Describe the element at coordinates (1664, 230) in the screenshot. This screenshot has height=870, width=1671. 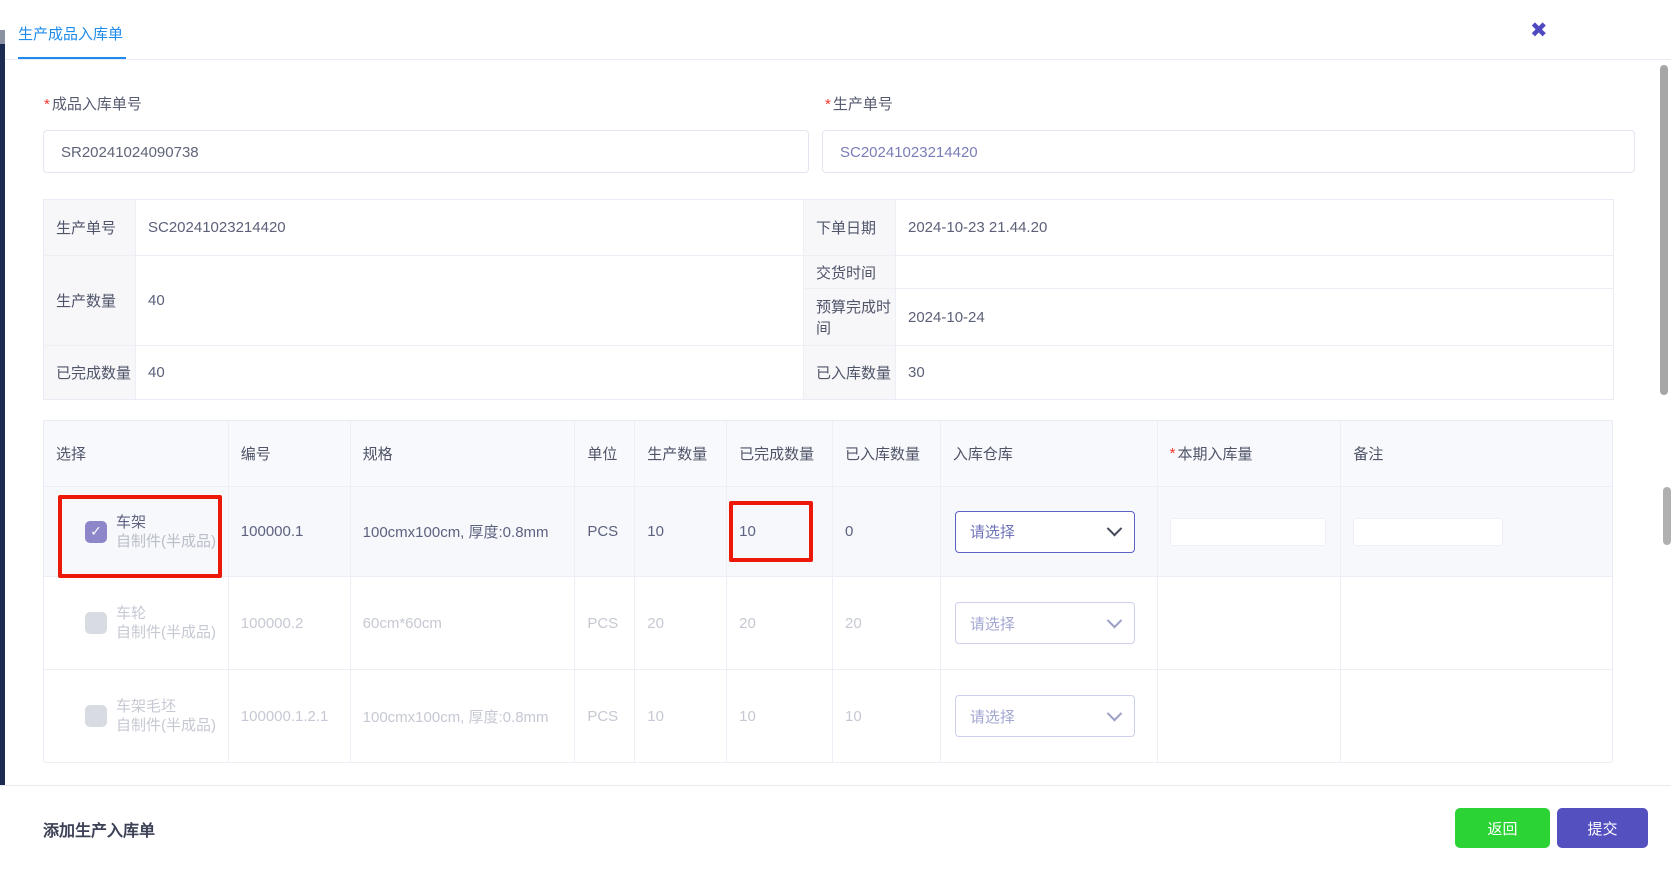
I see `vertical-scrollbar-thumb` at that location.